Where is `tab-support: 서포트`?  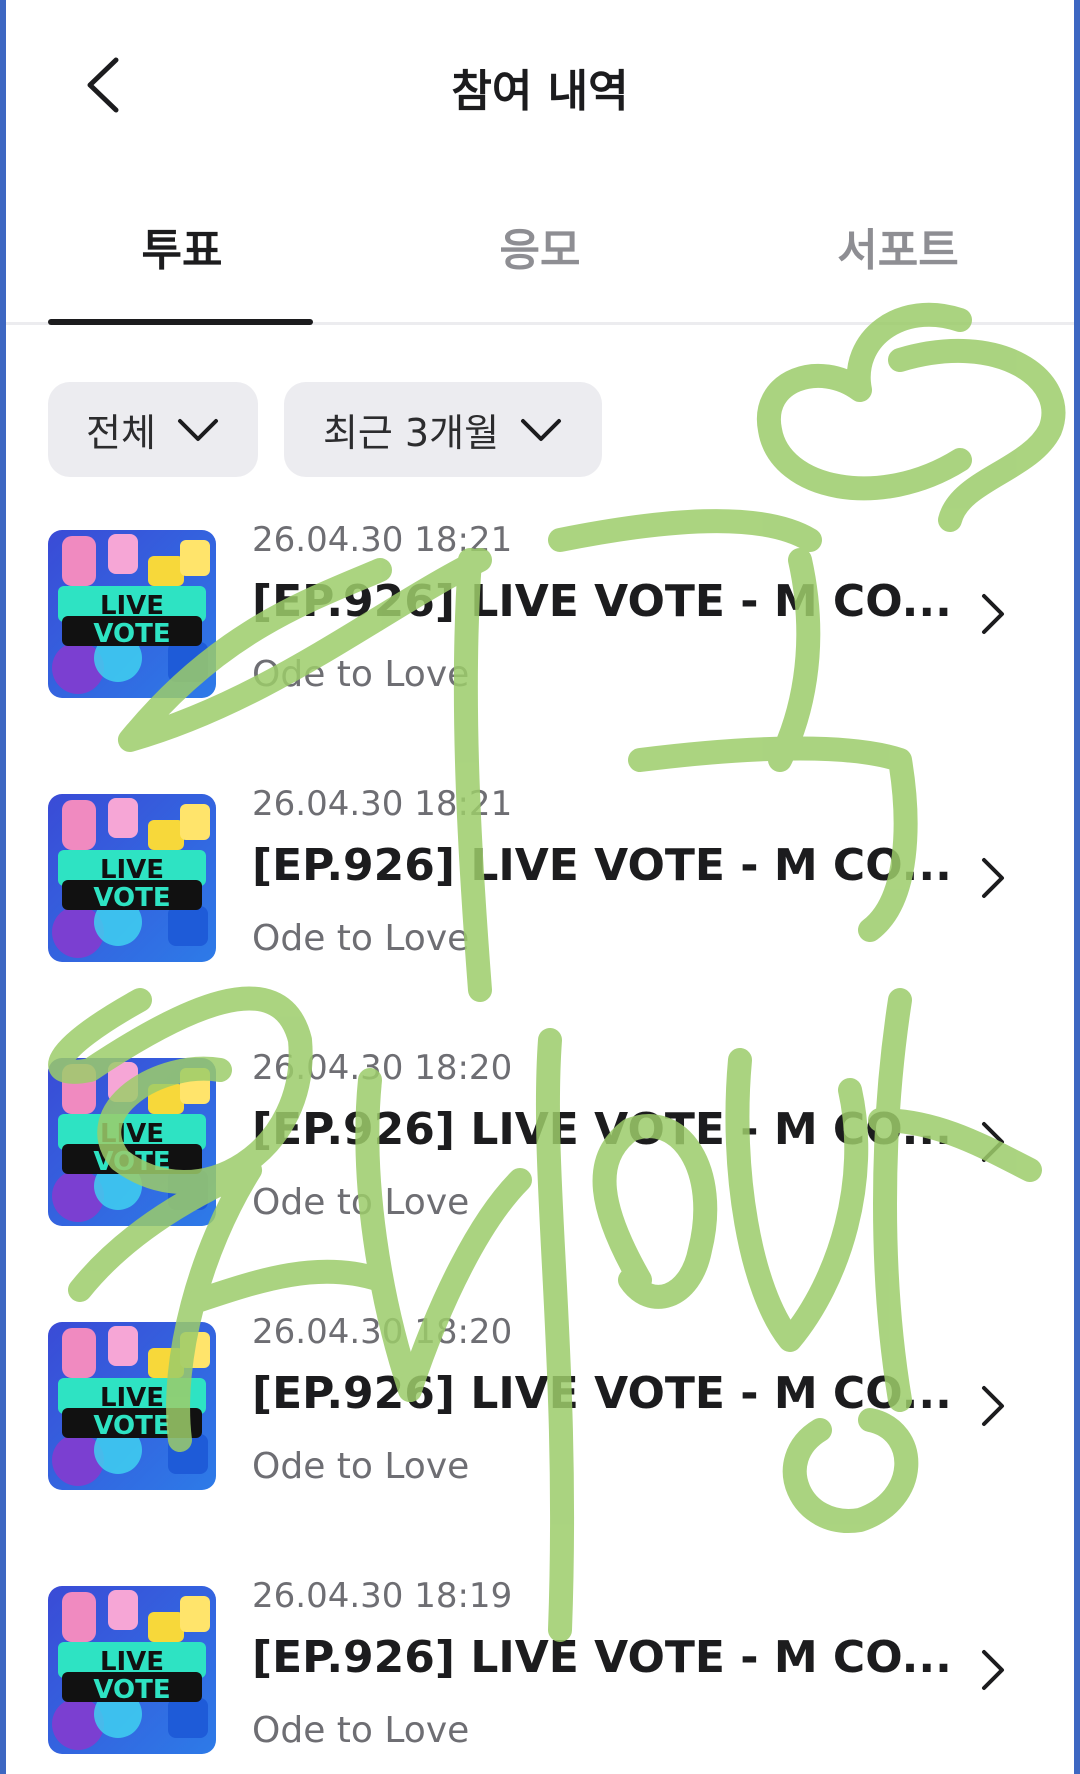
tab-support: 서포트 is located at coordinates (898, 246).